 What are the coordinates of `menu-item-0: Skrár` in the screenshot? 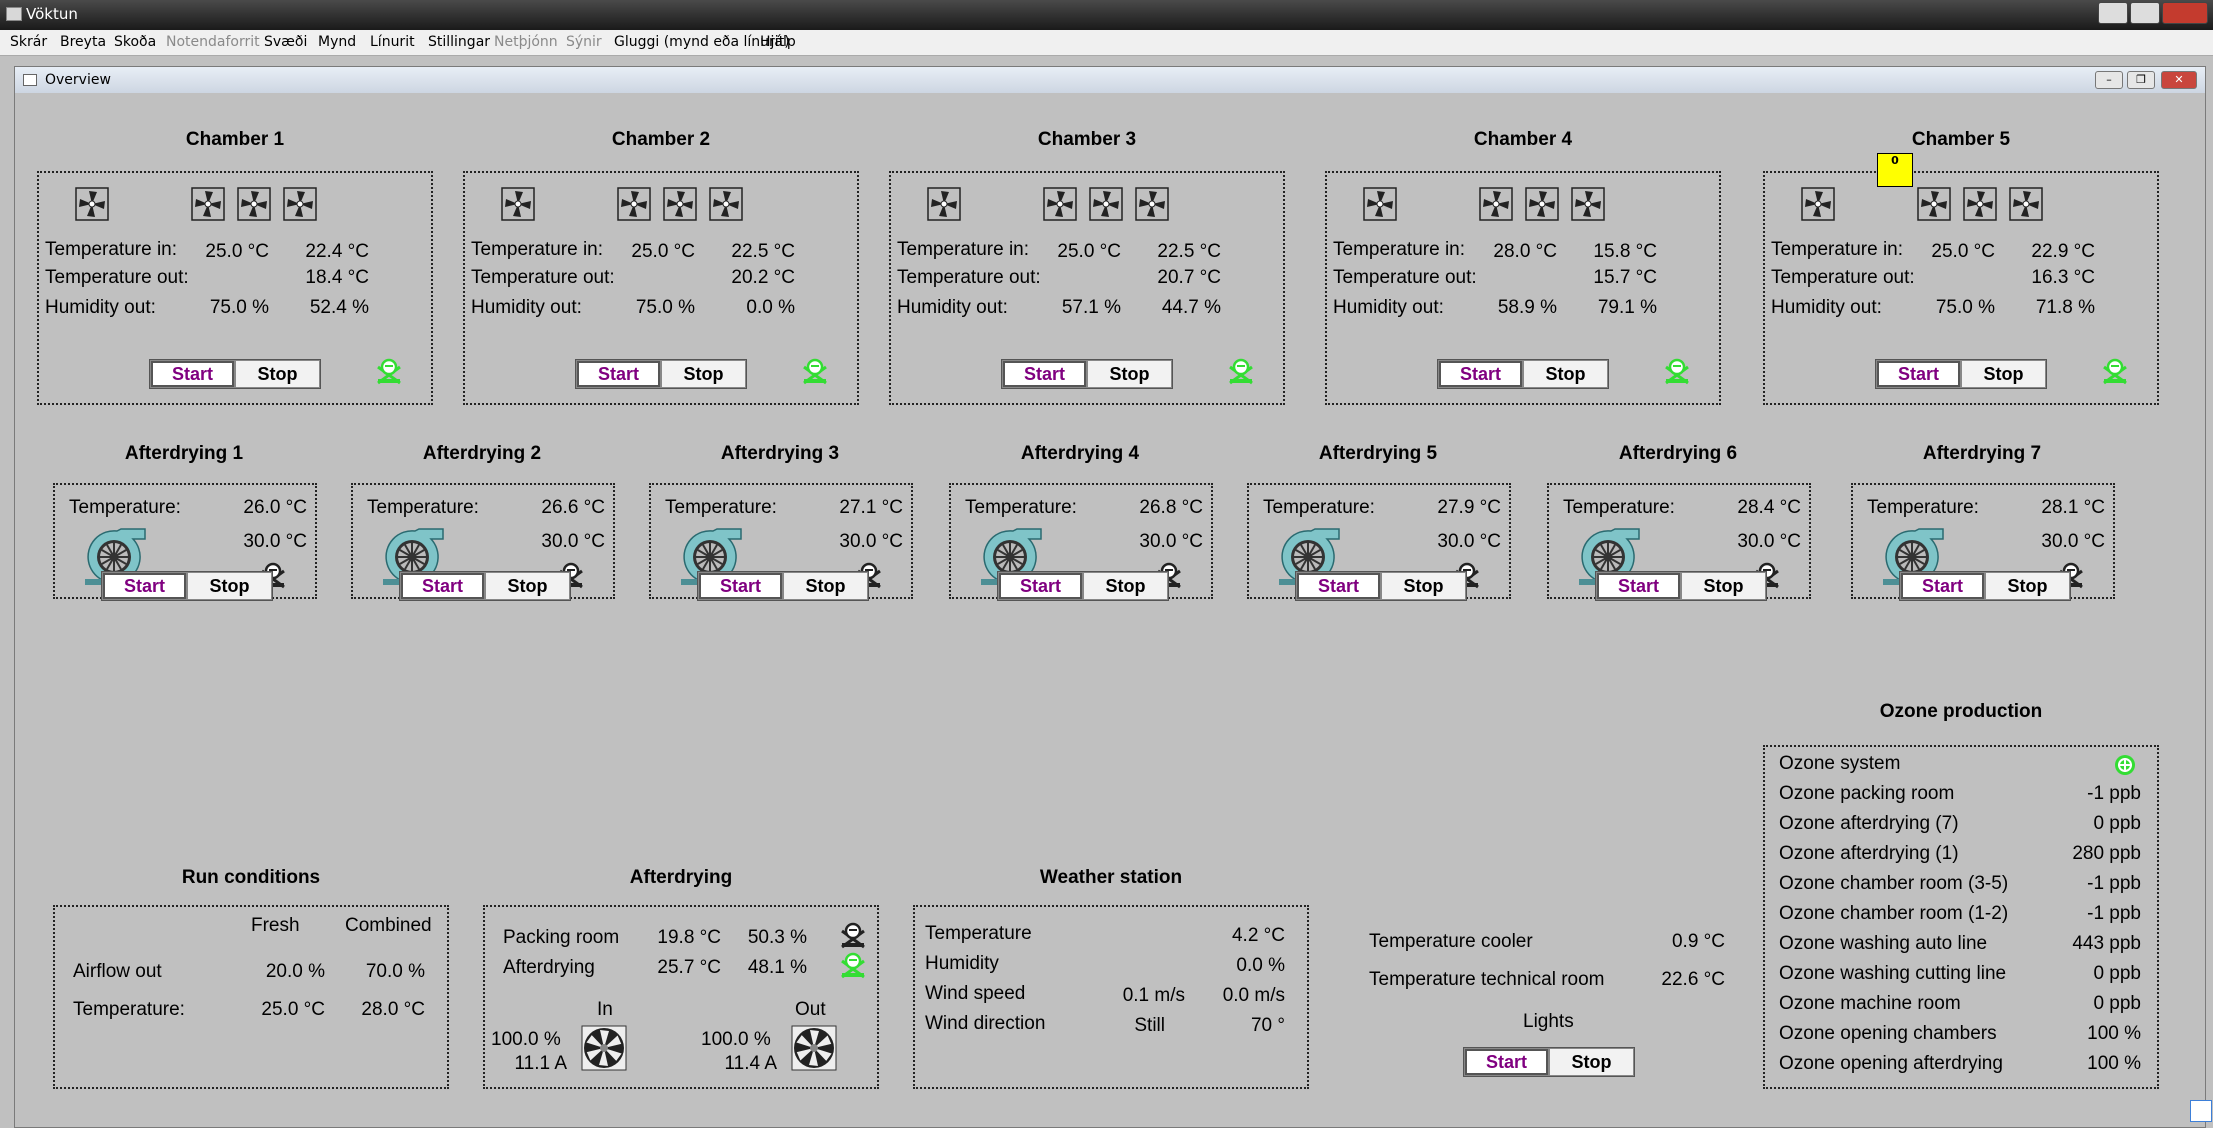 It's located at (28, 42).